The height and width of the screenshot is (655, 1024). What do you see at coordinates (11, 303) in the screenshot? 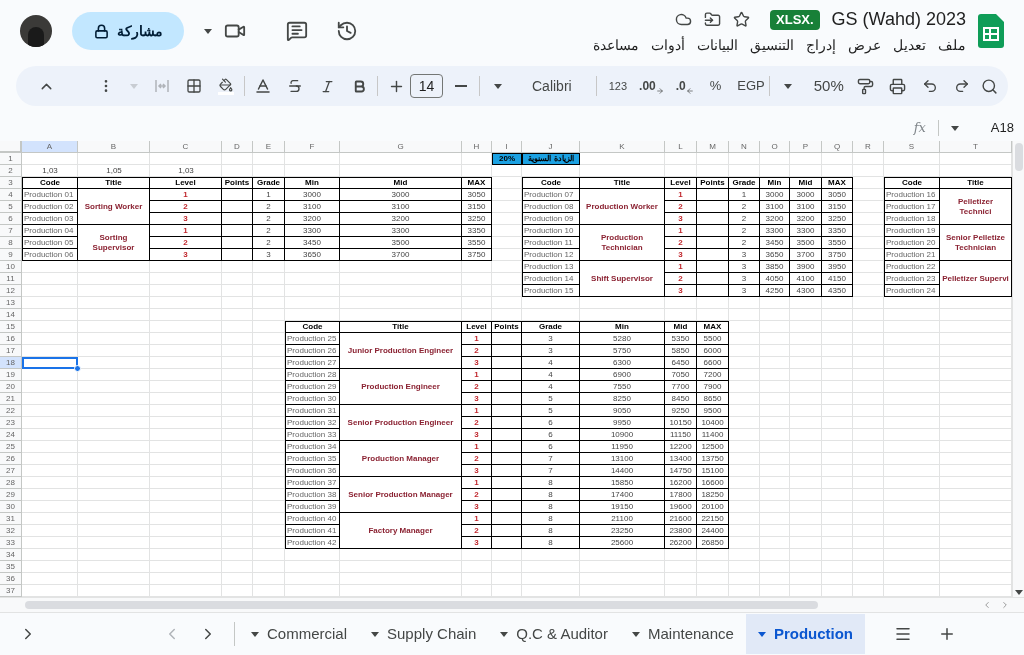
I see `row-header: 13` at bounding box center [11, 303].